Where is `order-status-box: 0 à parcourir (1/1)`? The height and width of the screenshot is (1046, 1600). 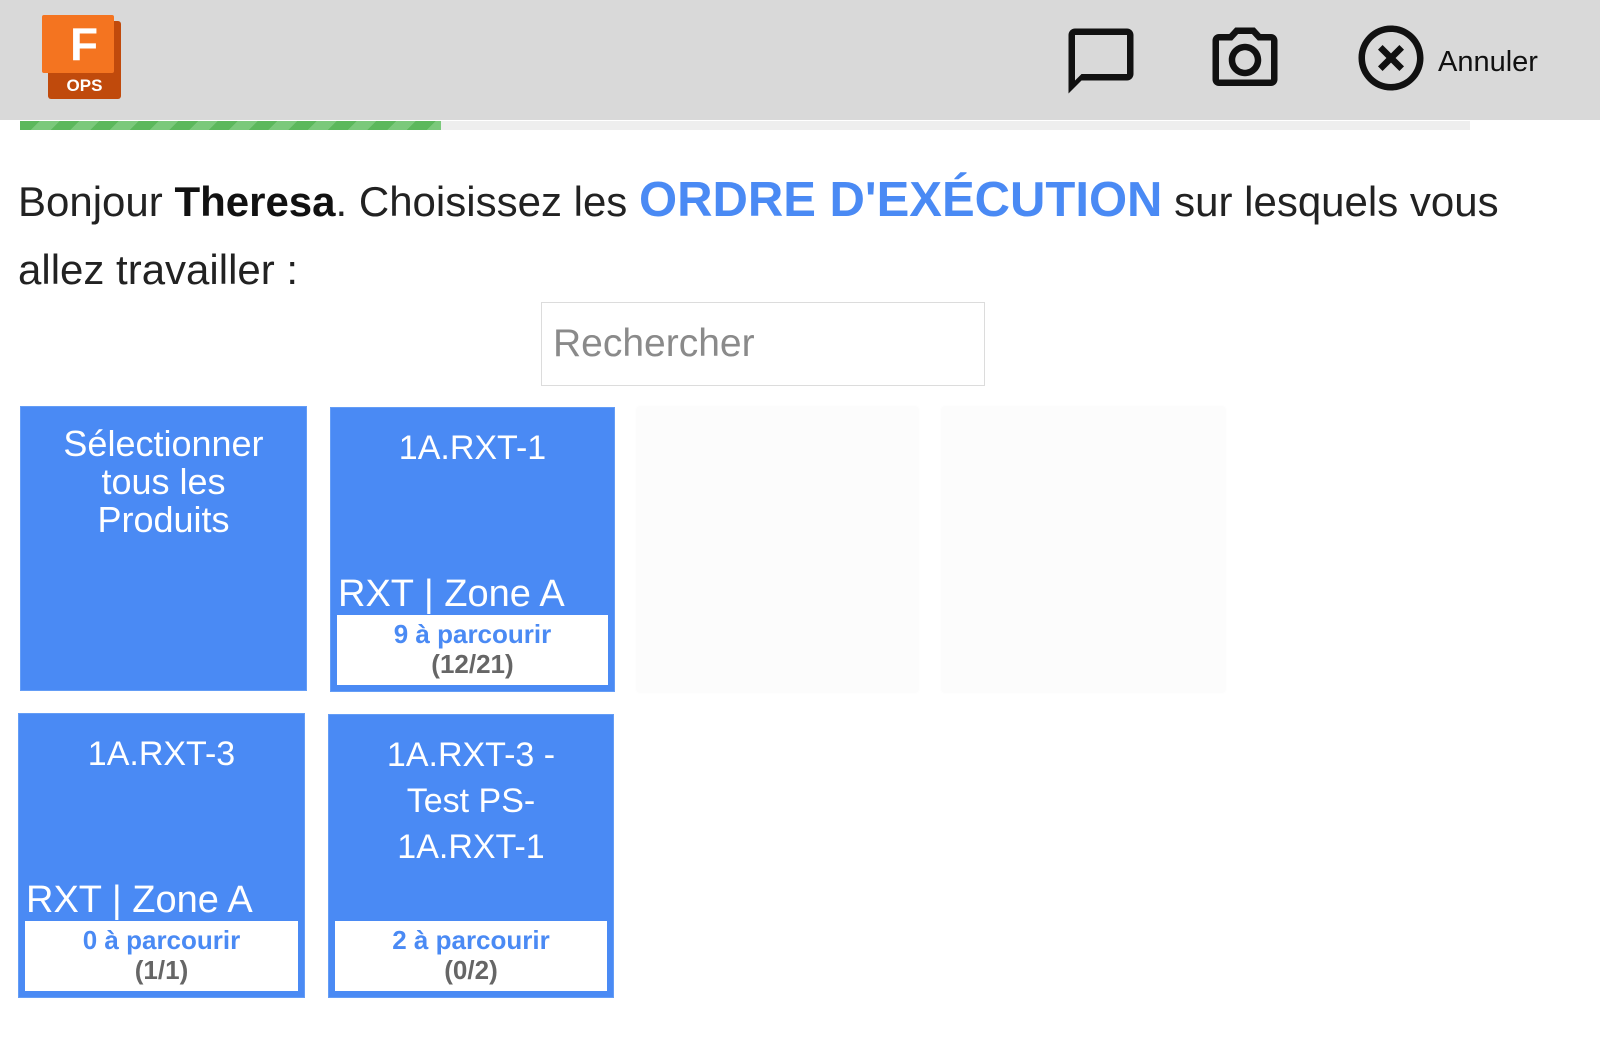
order-status-box: 0 à parcourir (1/1) is located at coordinates (161, 956).